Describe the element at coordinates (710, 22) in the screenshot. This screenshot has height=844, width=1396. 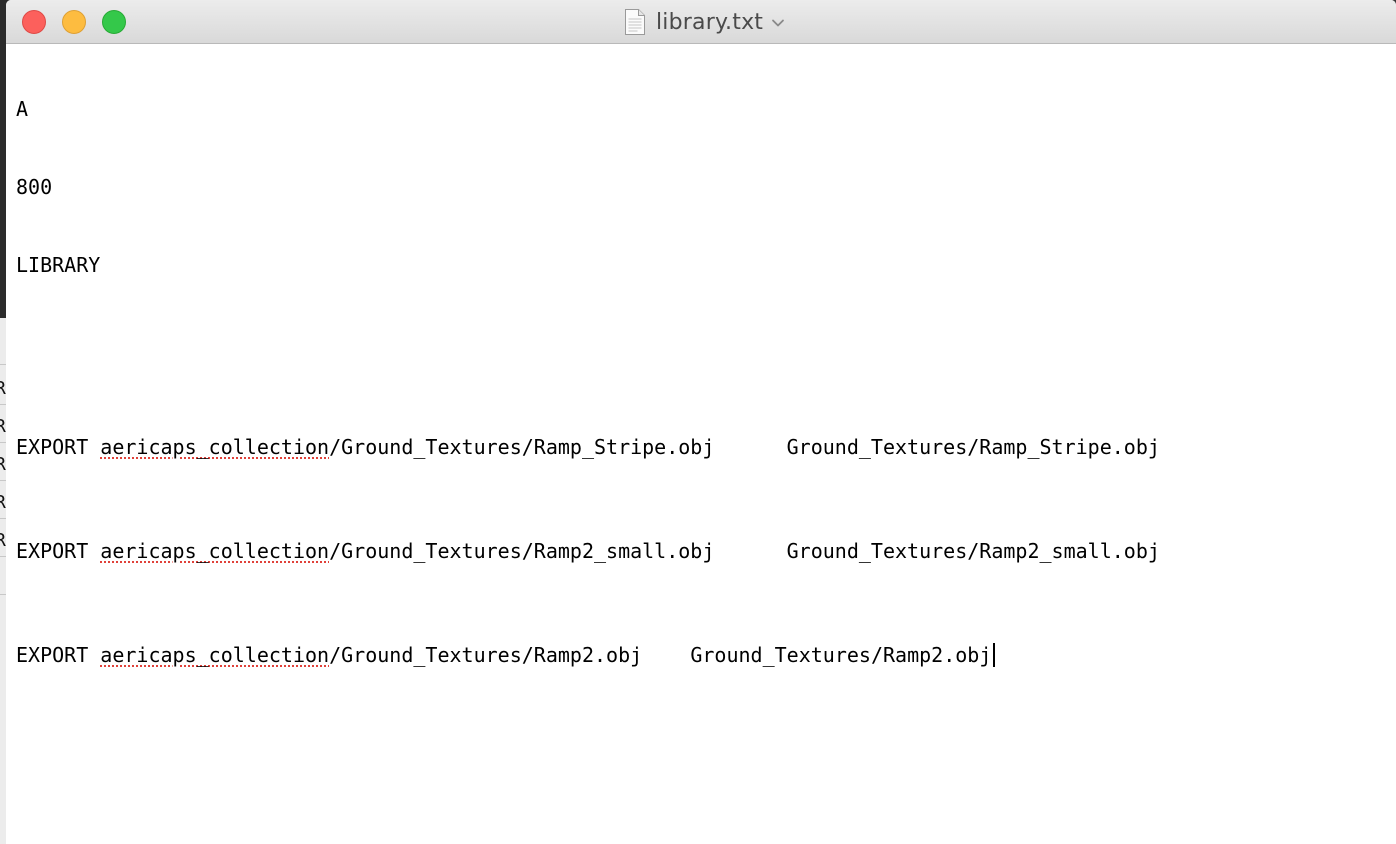
I see `window-title: library.txt` at that location.